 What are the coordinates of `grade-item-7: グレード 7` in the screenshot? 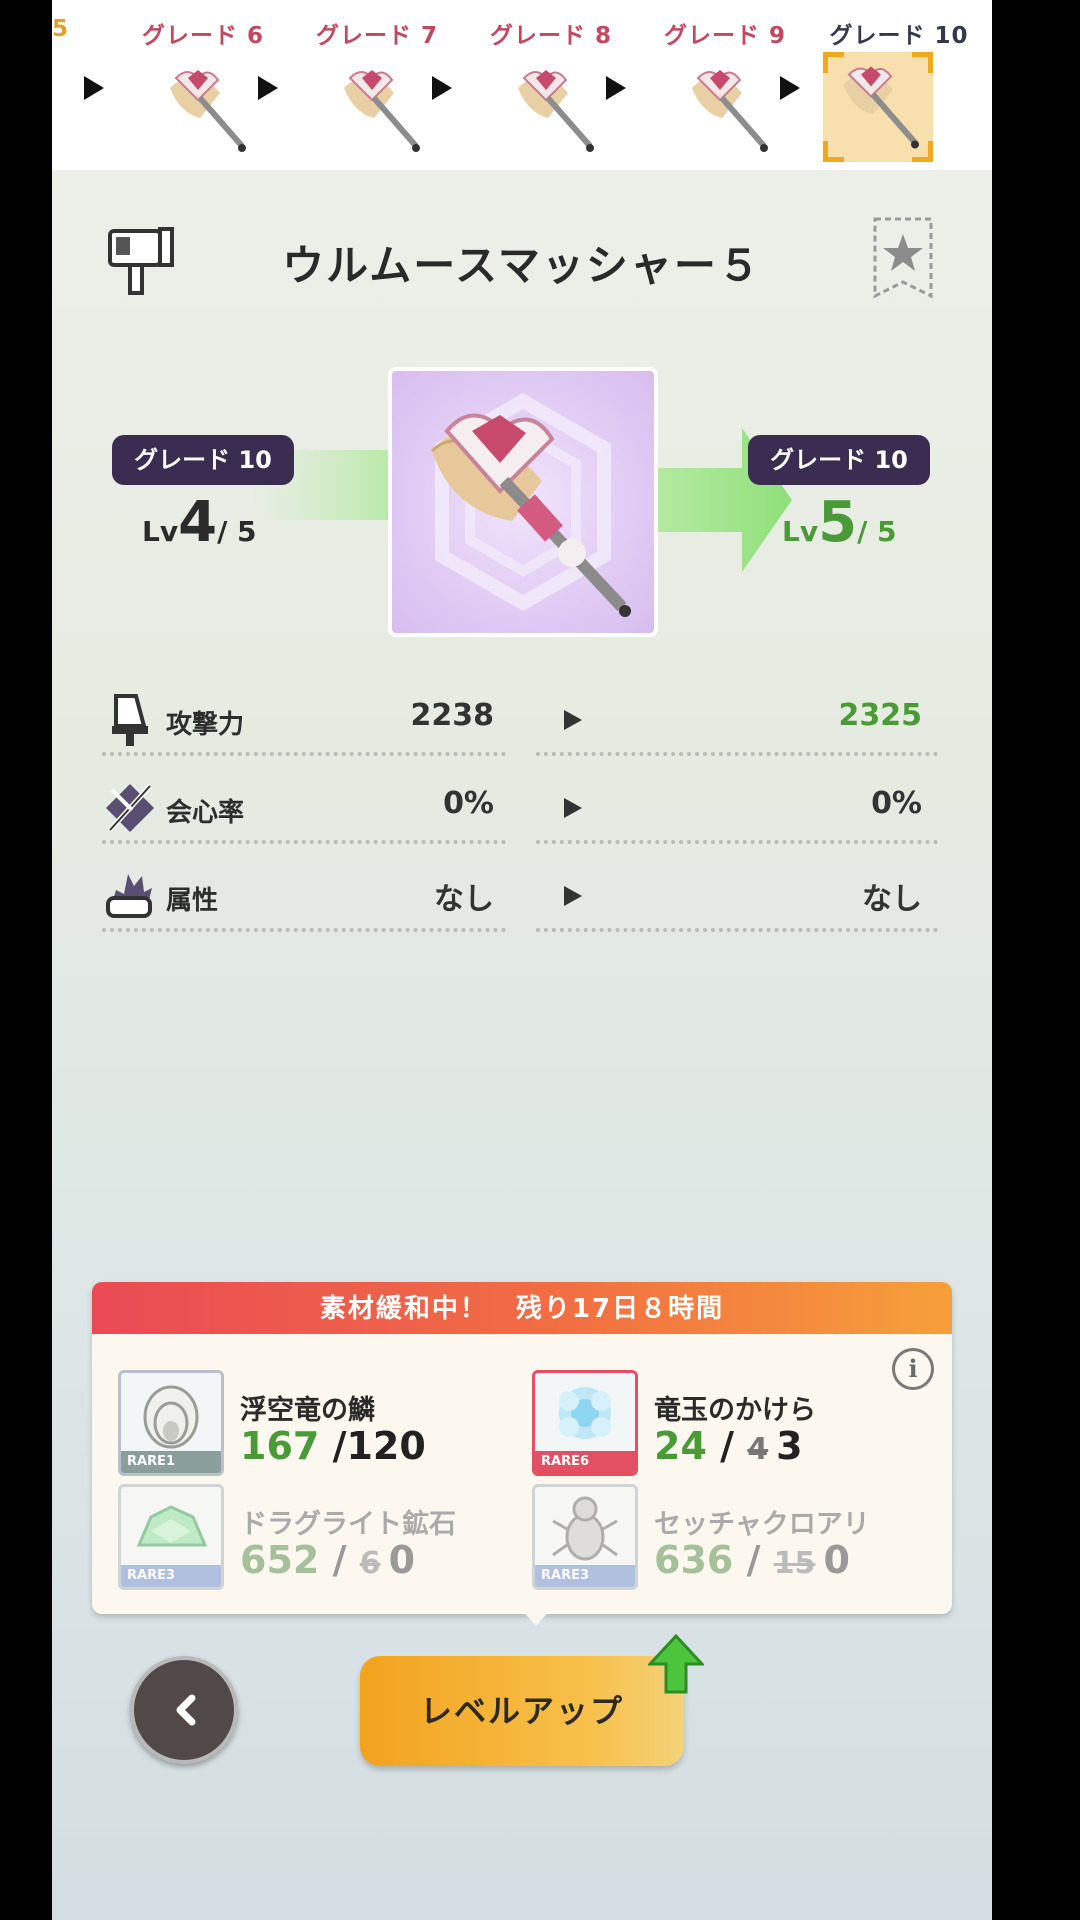 It's located at (377, 85).